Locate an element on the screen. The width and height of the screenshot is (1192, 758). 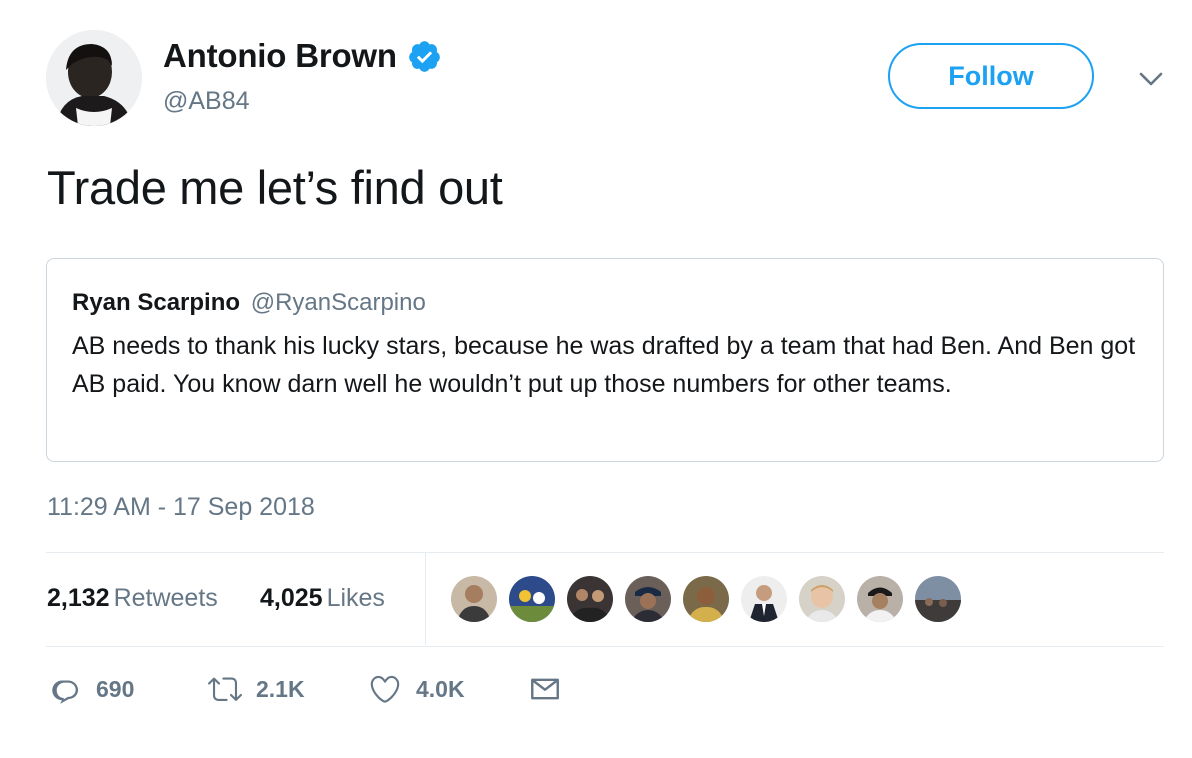
like-count: 4.0K is located at coordinates (440, 688).